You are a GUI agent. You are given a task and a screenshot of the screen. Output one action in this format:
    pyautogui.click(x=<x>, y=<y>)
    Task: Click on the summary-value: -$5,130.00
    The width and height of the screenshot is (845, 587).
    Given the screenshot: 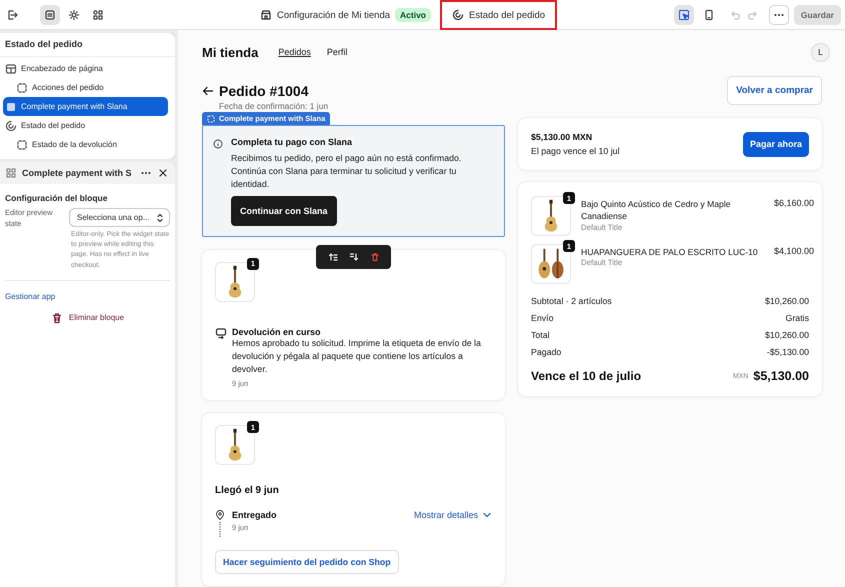 What is the action you would take?
    pyautogui.click(x=787, y=353)
    